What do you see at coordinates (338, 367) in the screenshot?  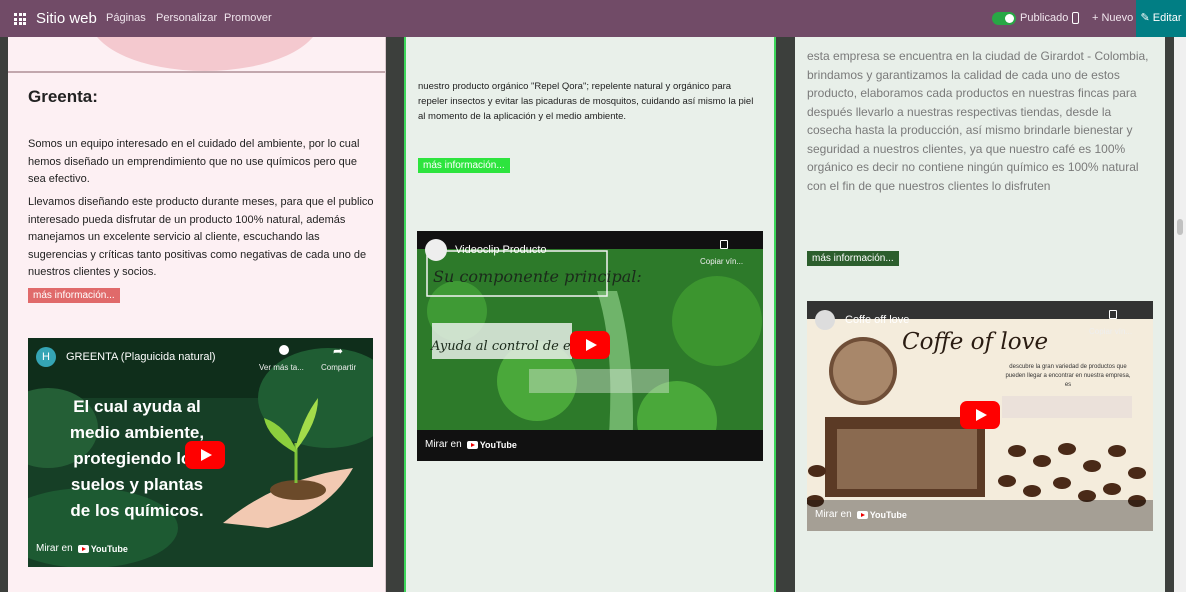 I see `share-label: Compartir` at bounding box center [338, 367].